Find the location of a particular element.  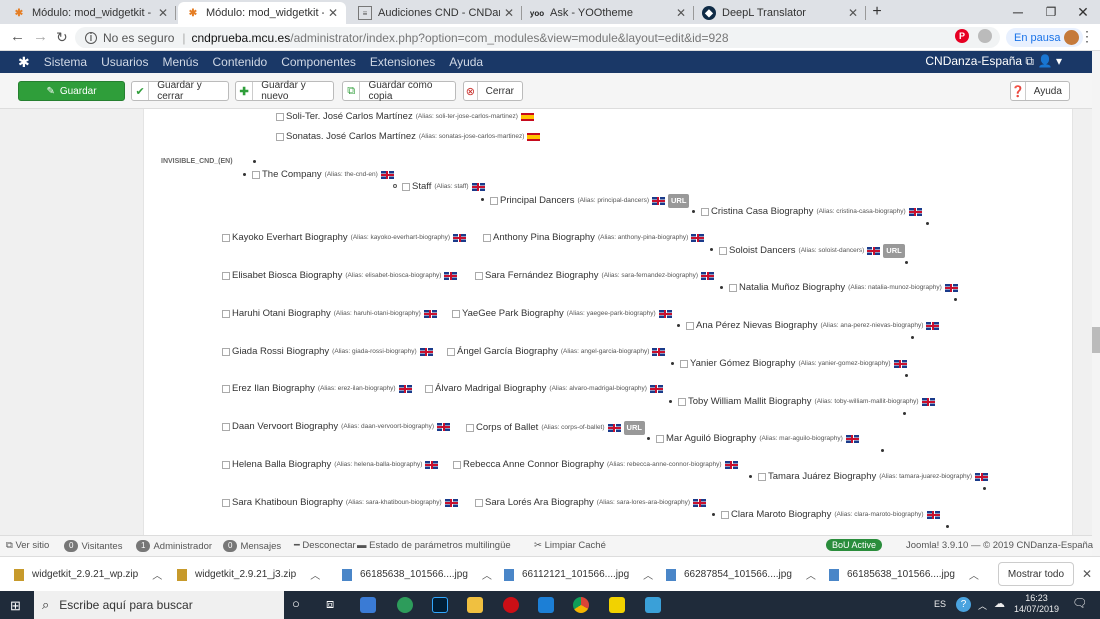

help-tray-icon: ? is located at coordinates (963, 604).